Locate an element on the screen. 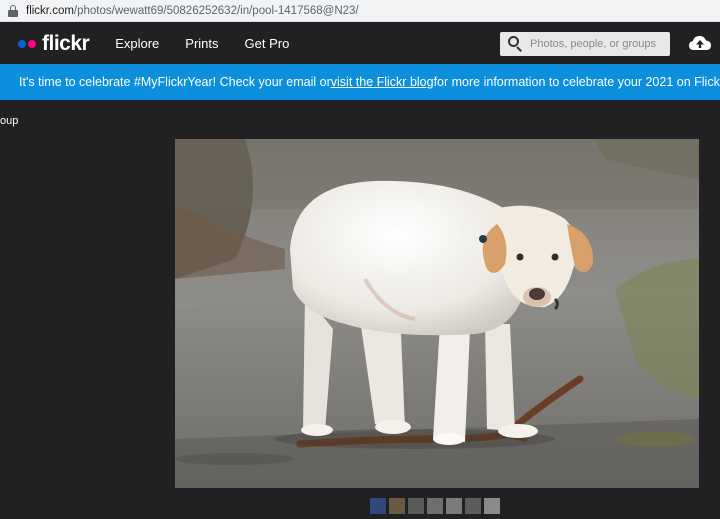 This screenshot has height=519, width=720. nav-get-pro: Get Pro is located at coordinates (267, 43).